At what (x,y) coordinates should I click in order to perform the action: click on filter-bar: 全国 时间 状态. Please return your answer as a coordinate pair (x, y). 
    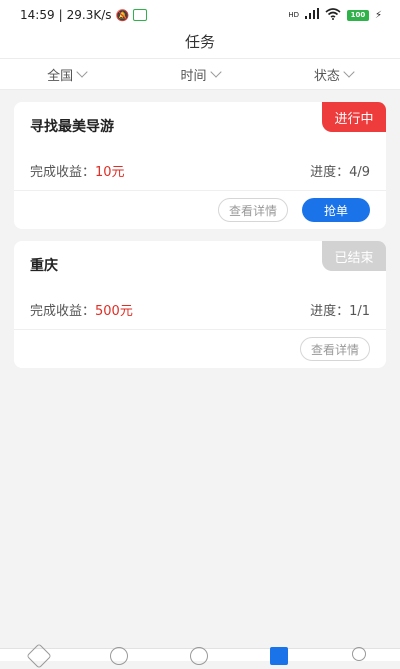
    Looking at the image, I should click on (200, 74).